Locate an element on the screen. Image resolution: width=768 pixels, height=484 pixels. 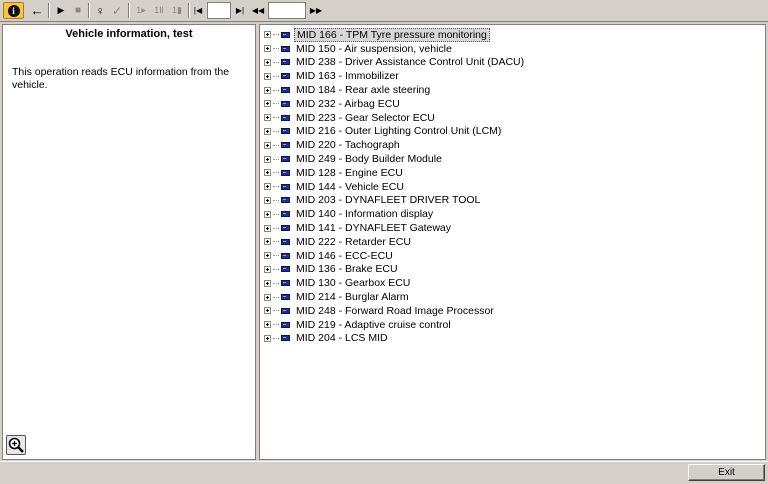
tree-item-label: MID 214 - Burglar Alarm is located at coordinates (352, 297).